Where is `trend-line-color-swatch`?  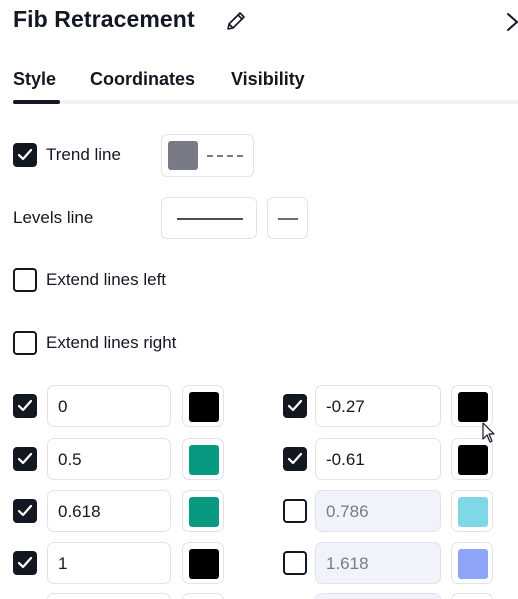
trend-line-color-swatch is located at coordinates (183, 155).